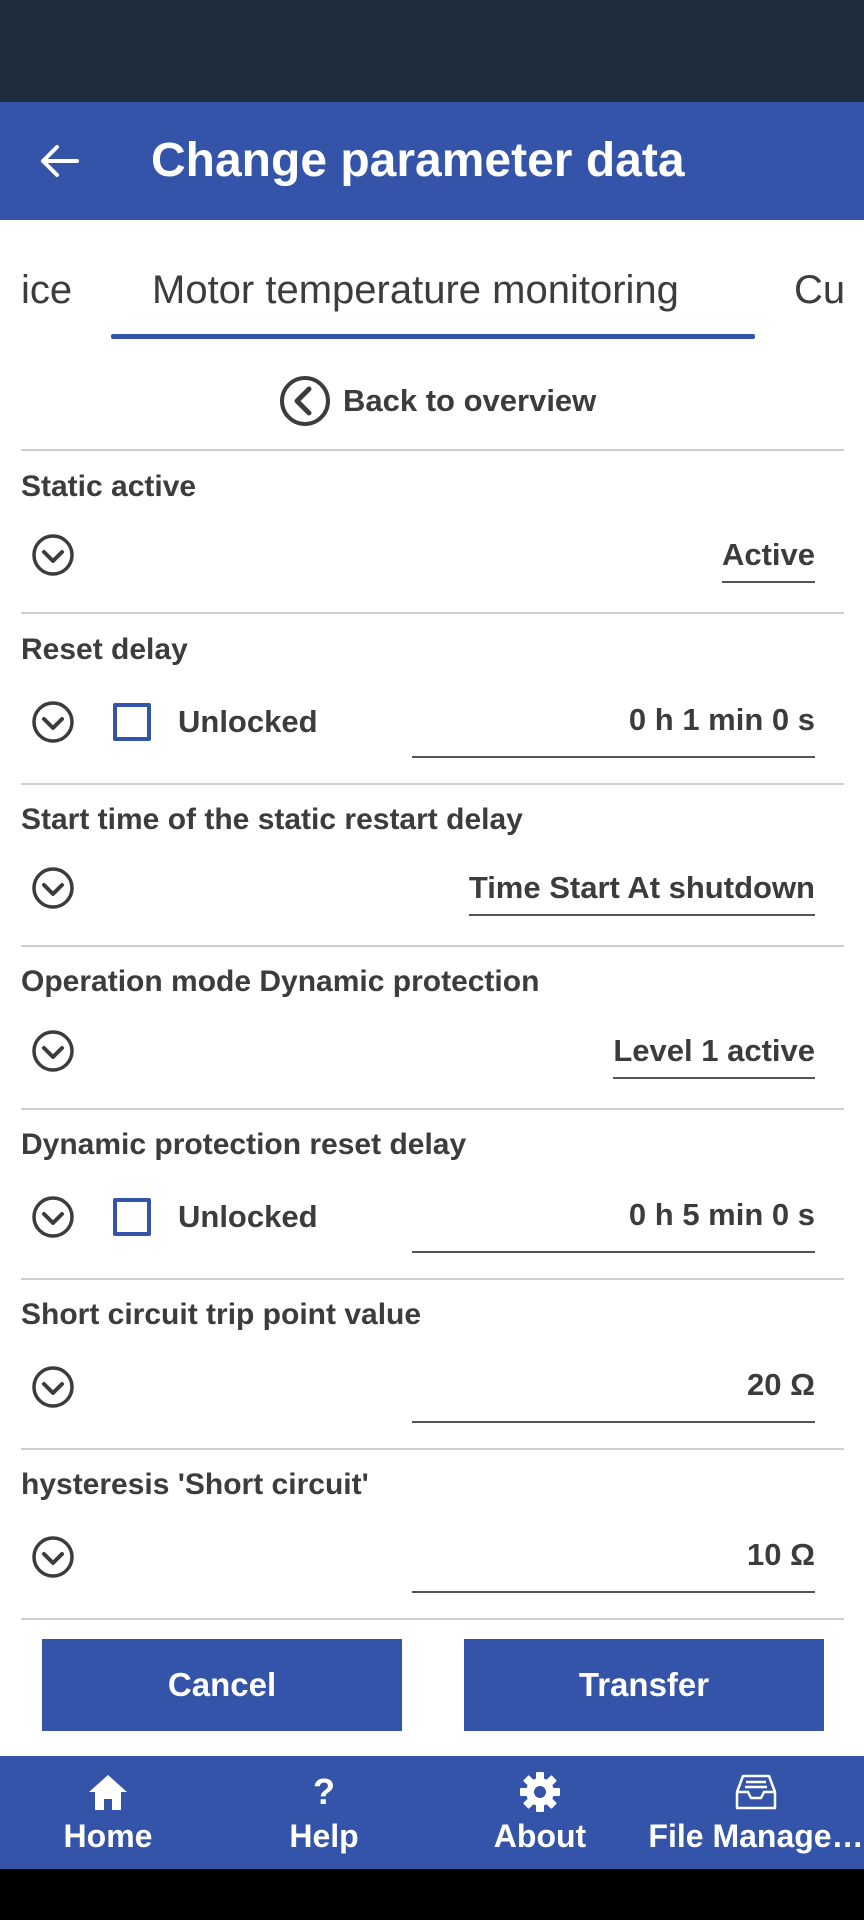 The width and height of the screenshot is (864, 1920). I want to click on nav-home: Home, so click(108, 1812).